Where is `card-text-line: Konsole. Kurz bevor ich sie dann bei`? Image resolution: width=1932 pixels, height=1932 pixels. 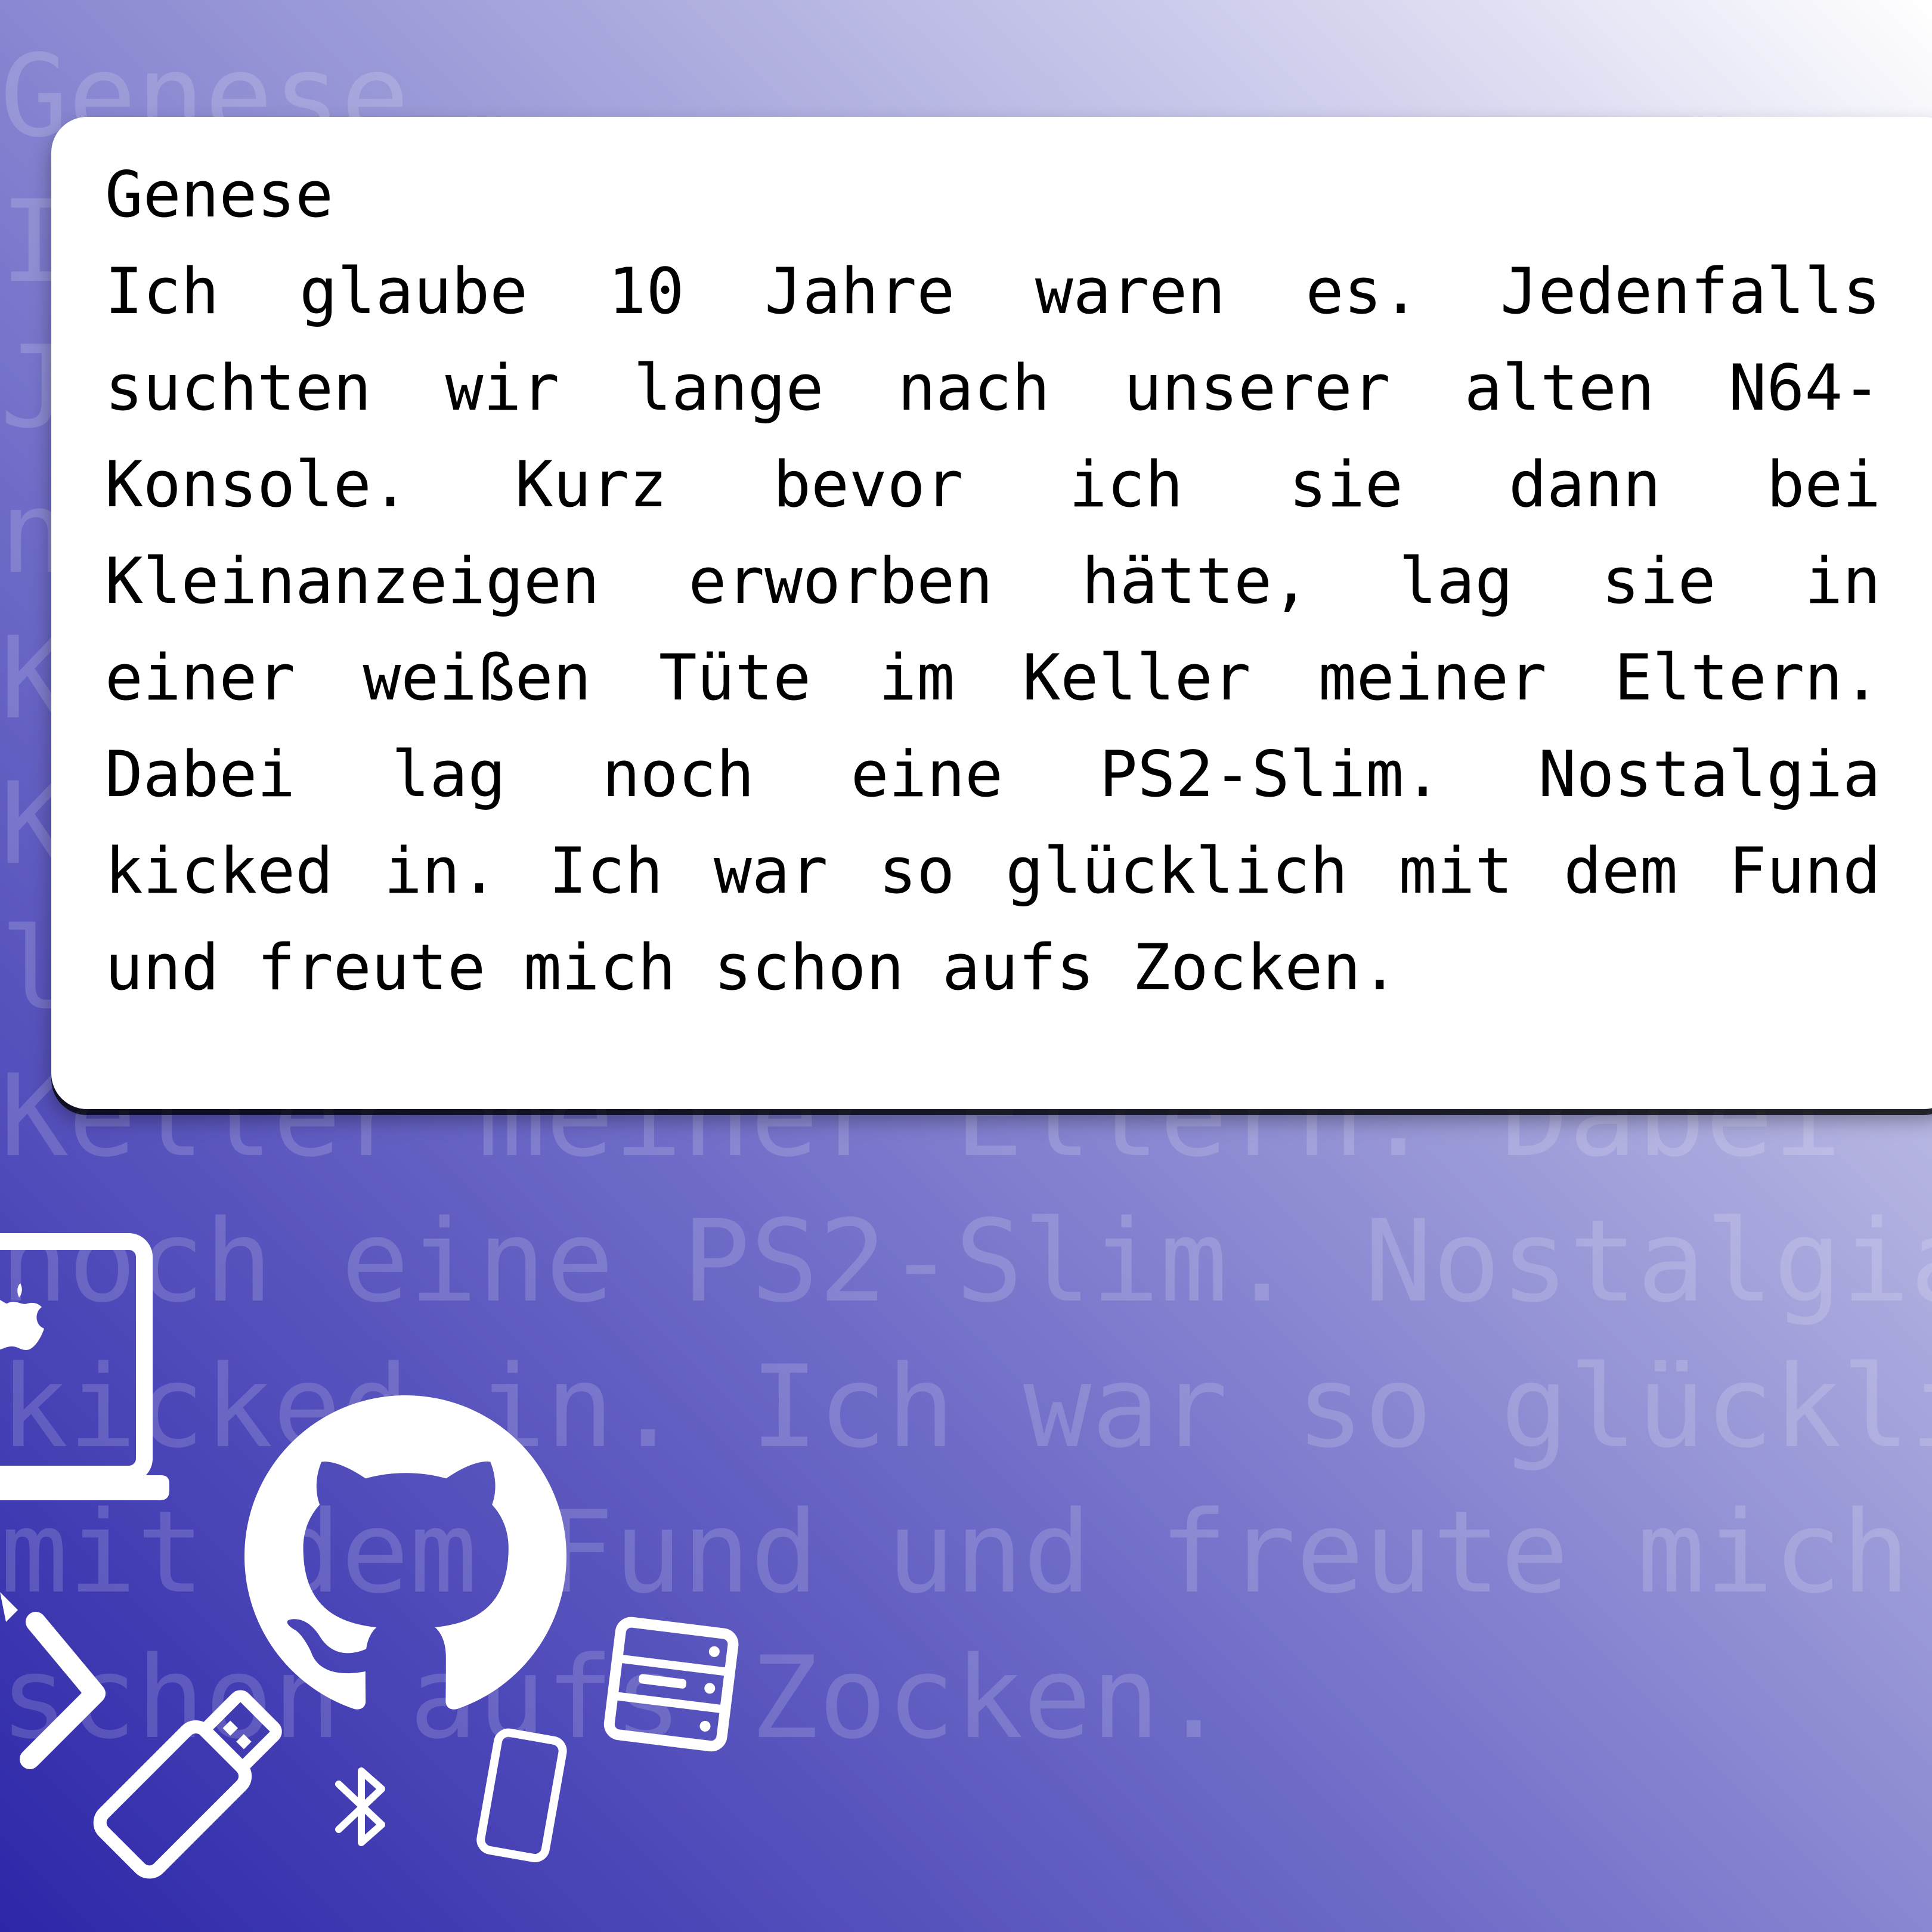 card-text-line: Konsole. Kurz bevor ich sie dann bei is located at coordinates (993, 485).